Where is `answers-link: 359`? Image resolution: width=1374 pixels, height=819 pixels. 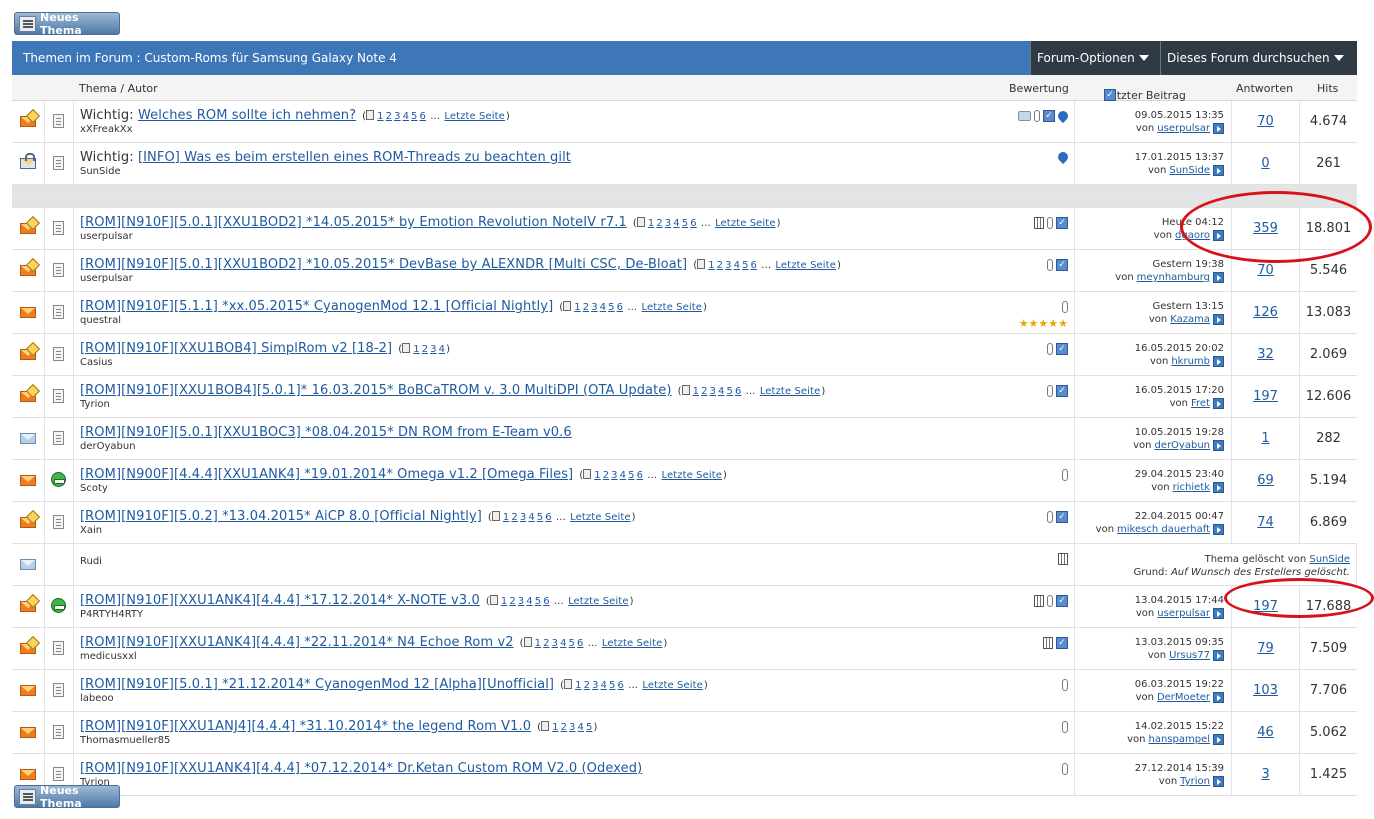
answers-link: 359 is located at coordinates (1265, 228).